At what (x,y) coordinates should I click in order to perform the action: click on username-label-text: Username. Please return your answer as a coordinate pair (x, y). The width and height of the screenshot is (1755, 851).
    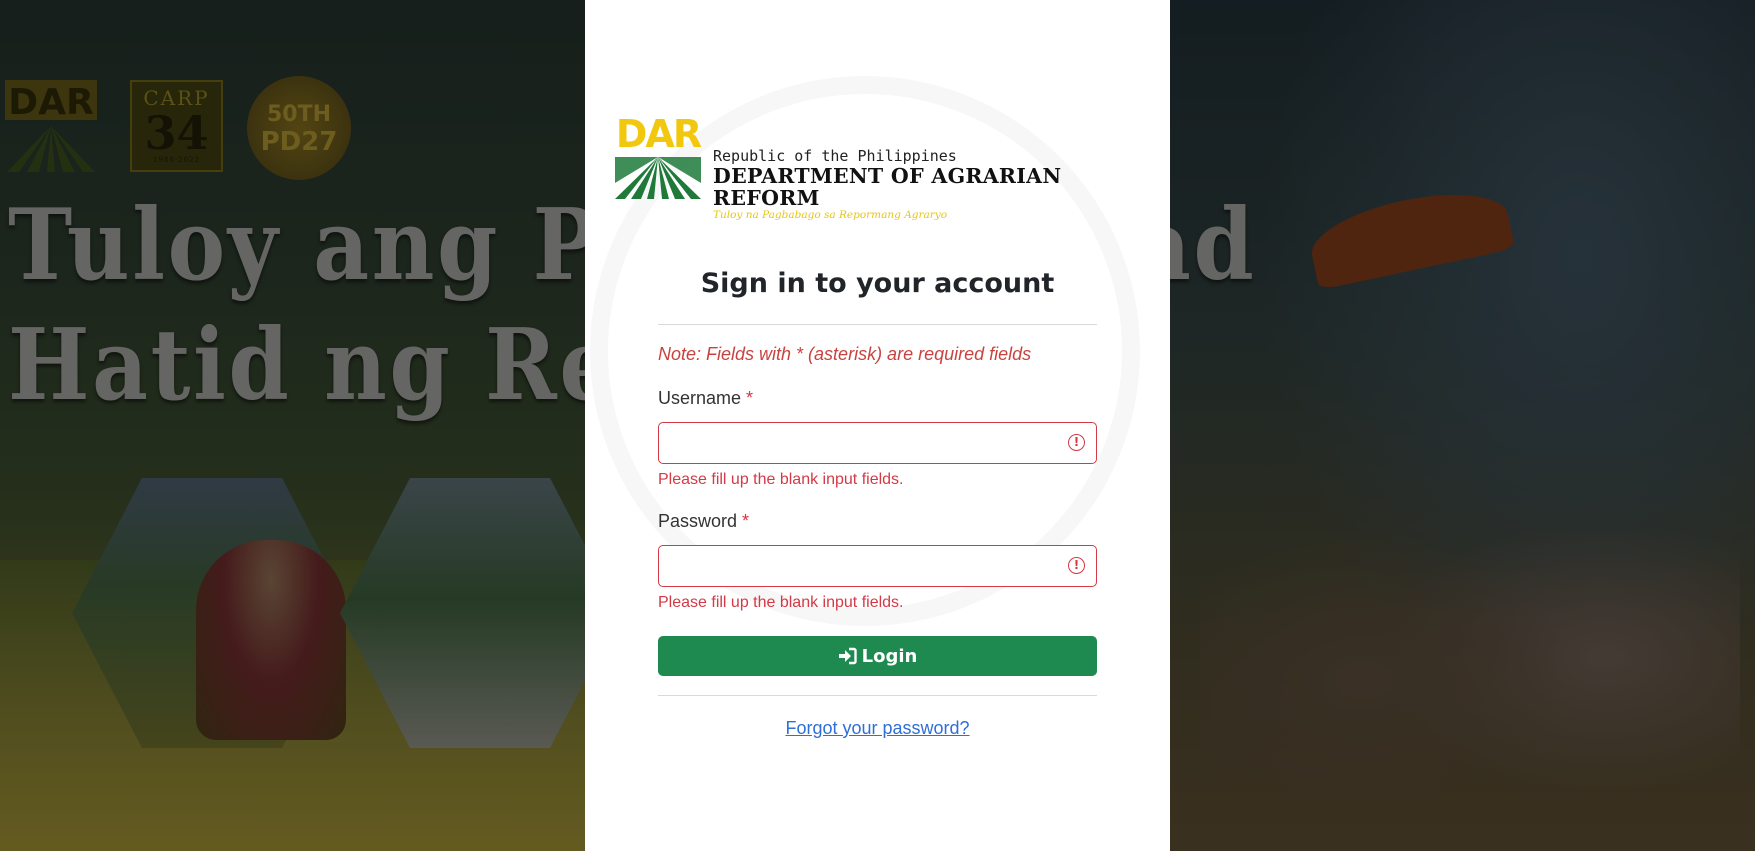
    Looking at the image, I should click on (700, 398).